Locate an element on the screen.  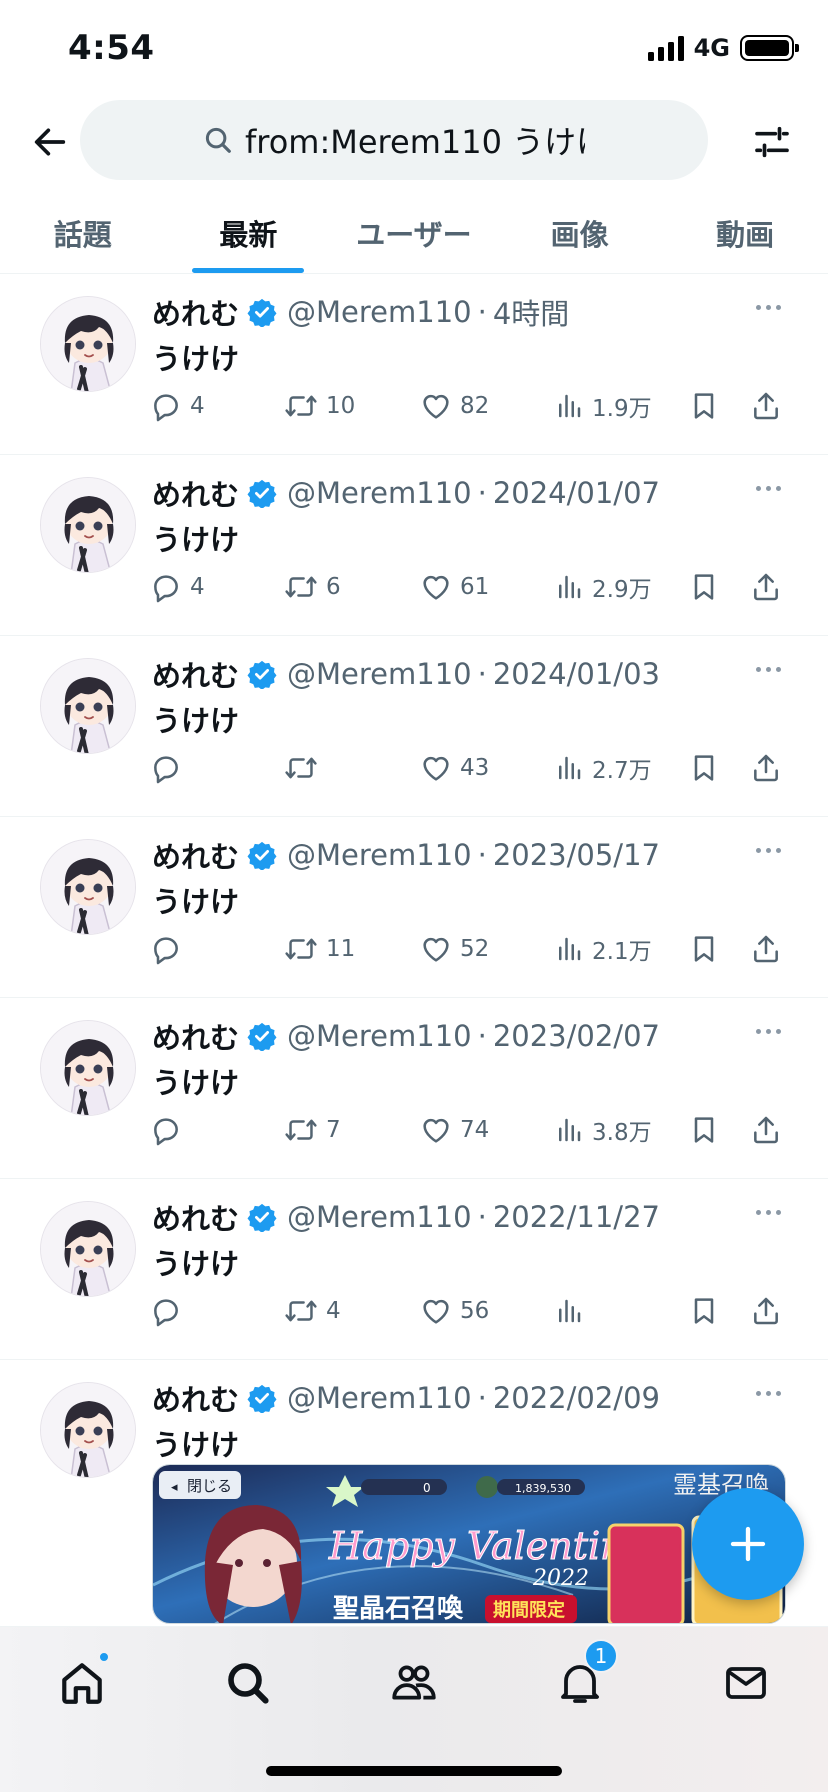
tab-top: 話題 is located at coordinates (83, 232).